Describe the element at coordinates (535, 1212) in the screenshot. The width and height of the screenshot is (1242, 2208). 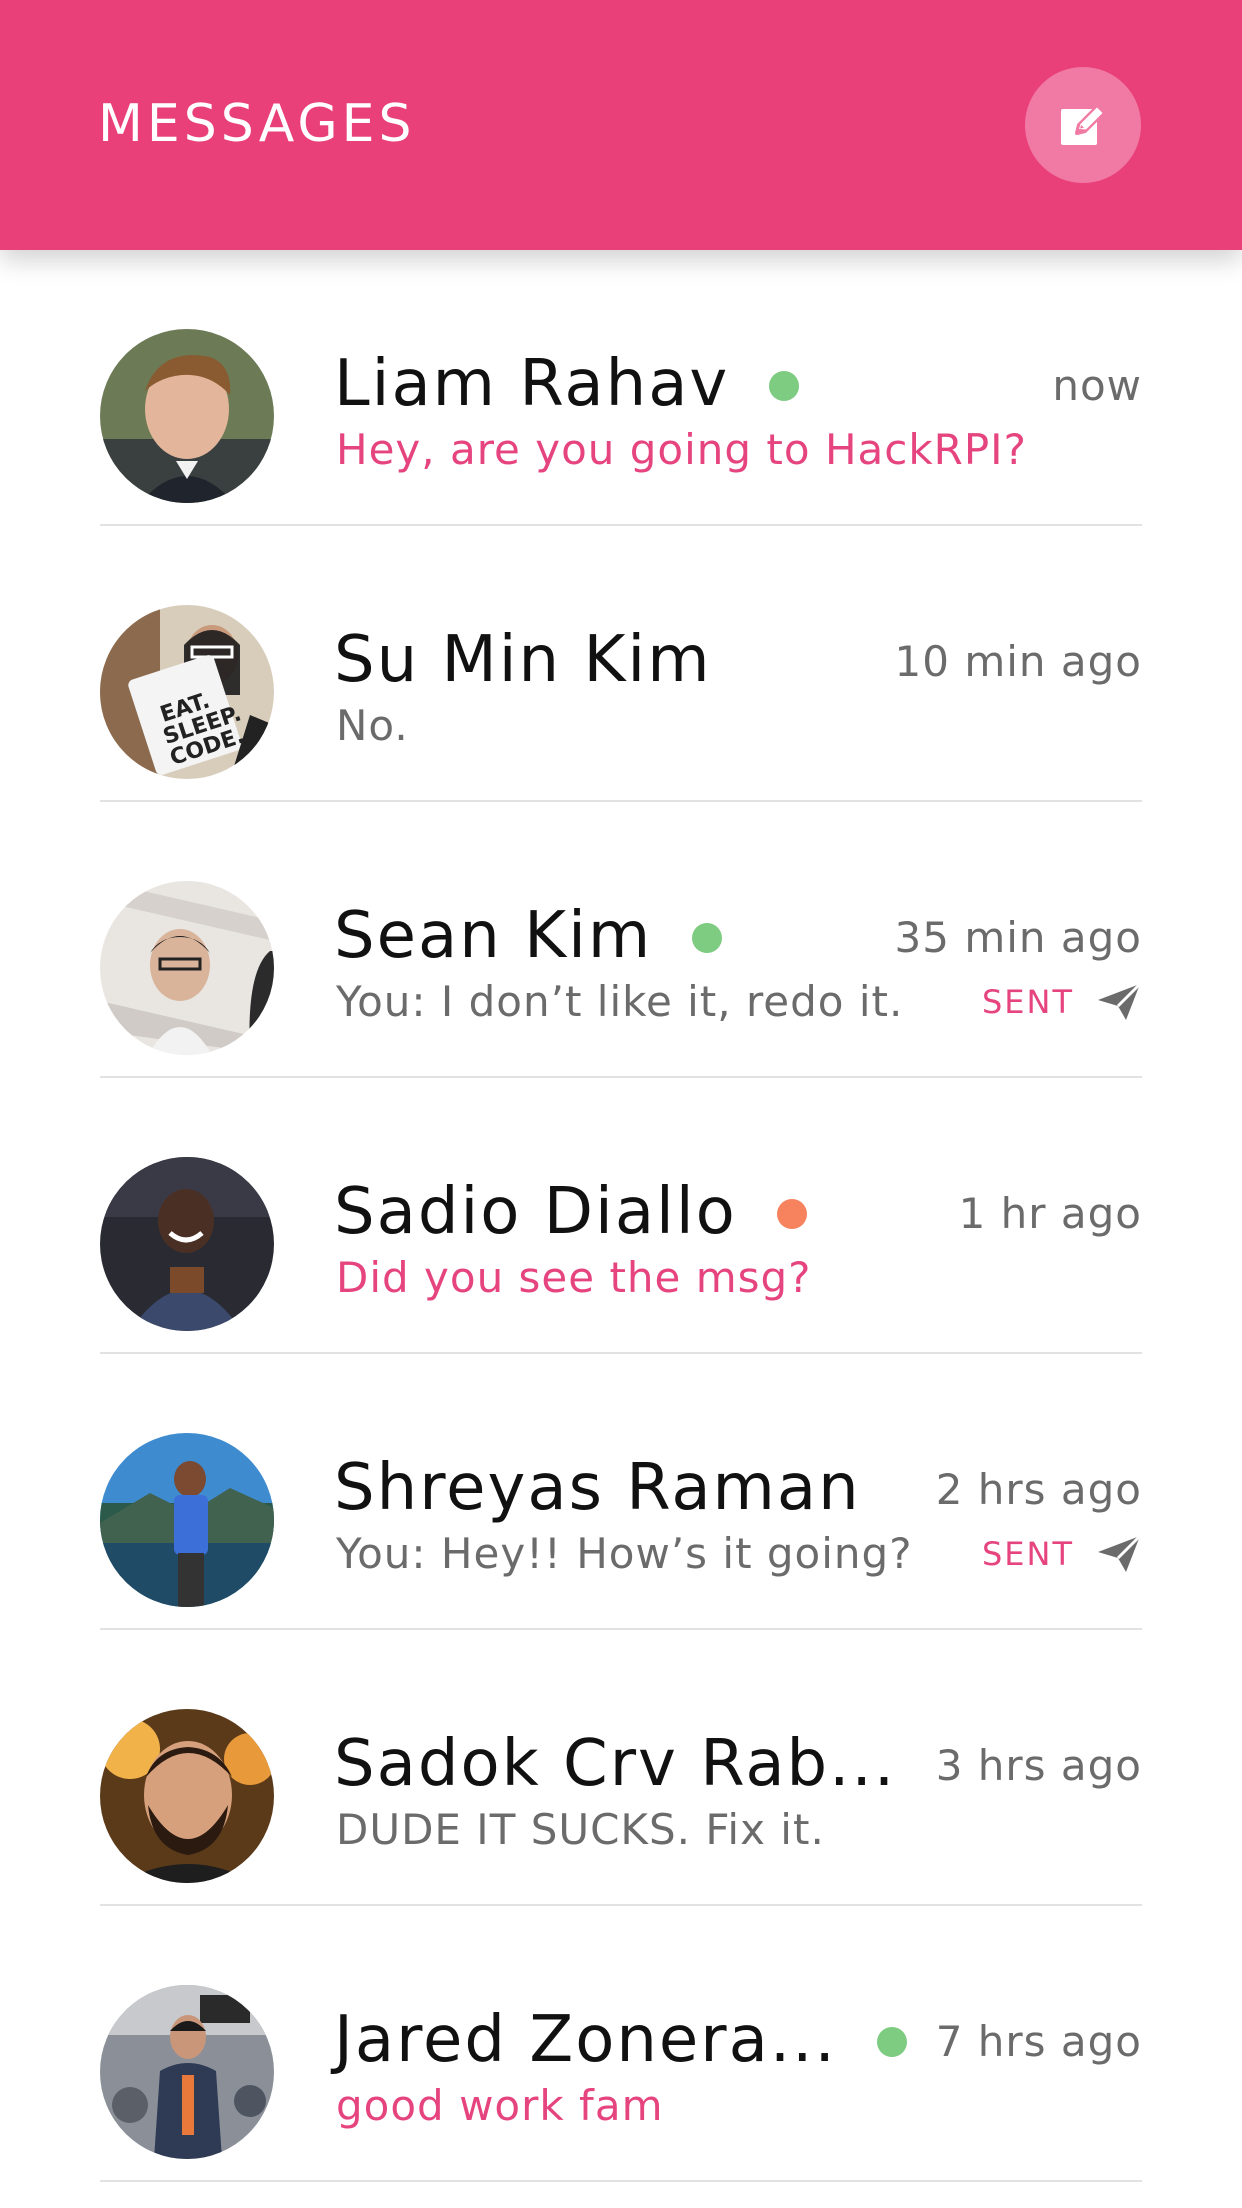
I see `contact-name: Sadio Diallo` at that location.